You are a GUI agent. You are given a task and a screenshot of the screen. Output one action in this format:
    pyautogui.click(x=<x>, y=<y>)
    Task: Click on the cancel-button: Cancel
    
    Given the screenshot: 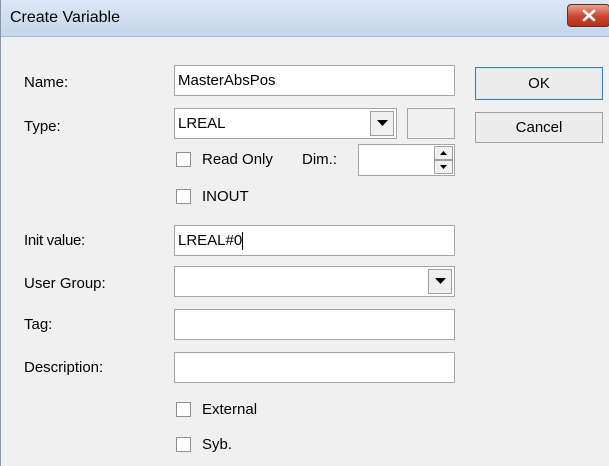 What is the action you would take?
    pyautogui.click(x=539, y=127)
    